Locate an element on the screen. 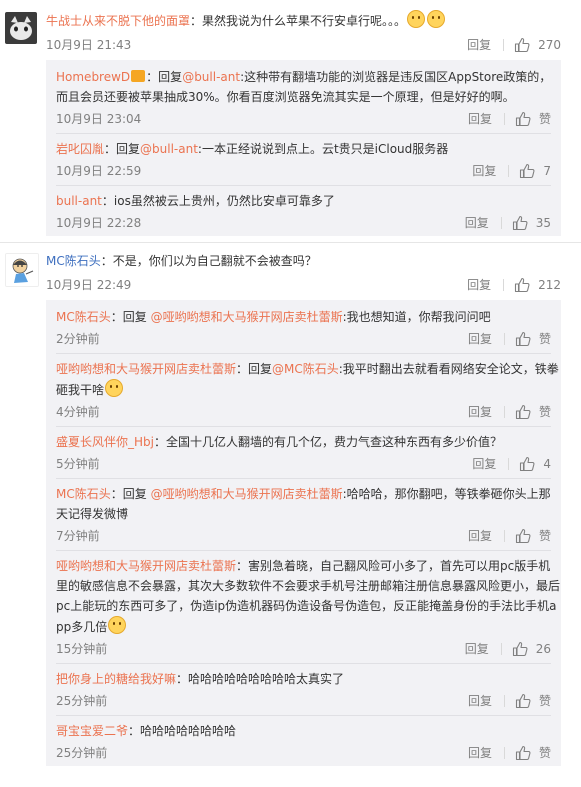 This screenshot has height=787, width=581. comment-text: ：不是，你们以为自己翻就不会被查吗？ is located at coordinates (208, 261).